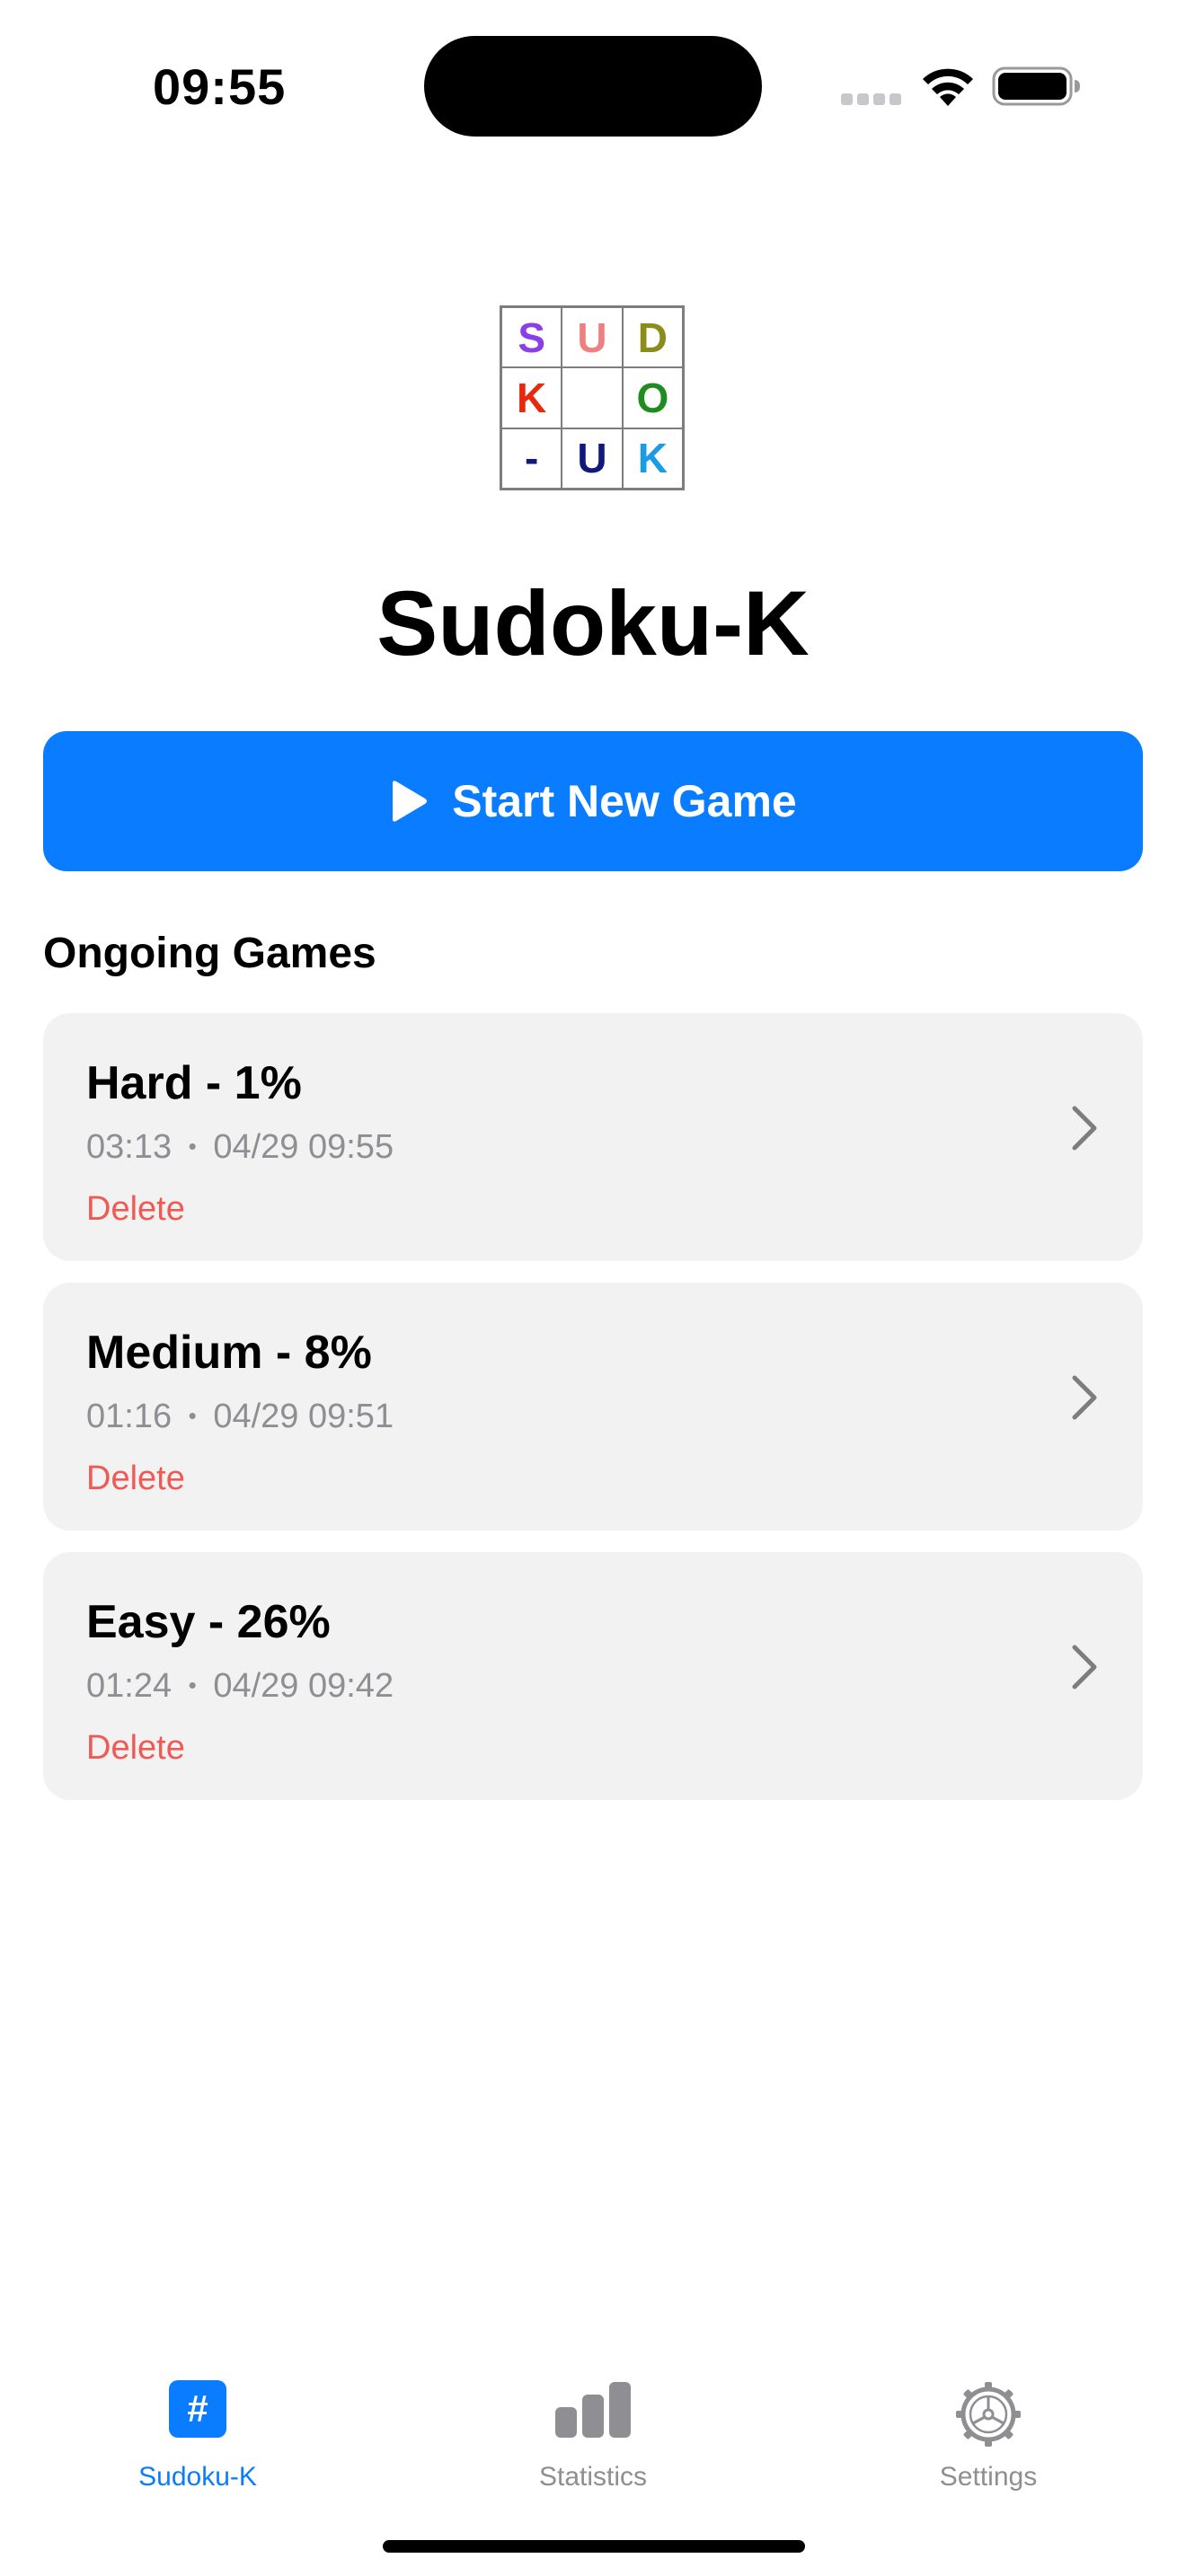 The image size is (1186, 2576). I want to click on tab-statistics: Statistics, so click(593, 2438).